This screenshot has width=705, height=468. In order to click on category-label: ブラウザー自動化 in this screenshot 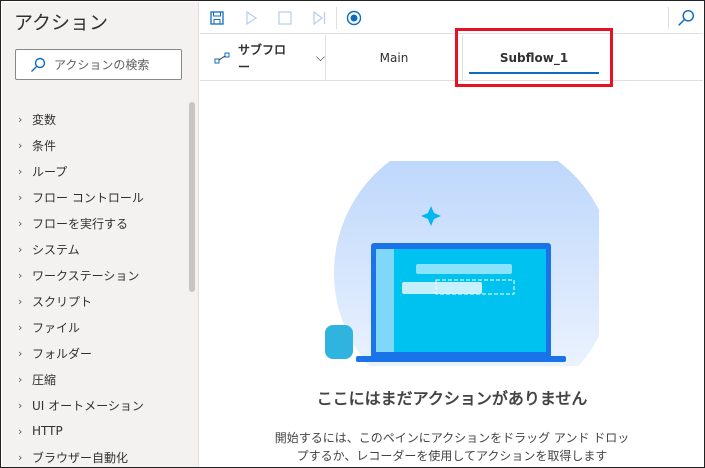, I will do `click(80, 457)`.